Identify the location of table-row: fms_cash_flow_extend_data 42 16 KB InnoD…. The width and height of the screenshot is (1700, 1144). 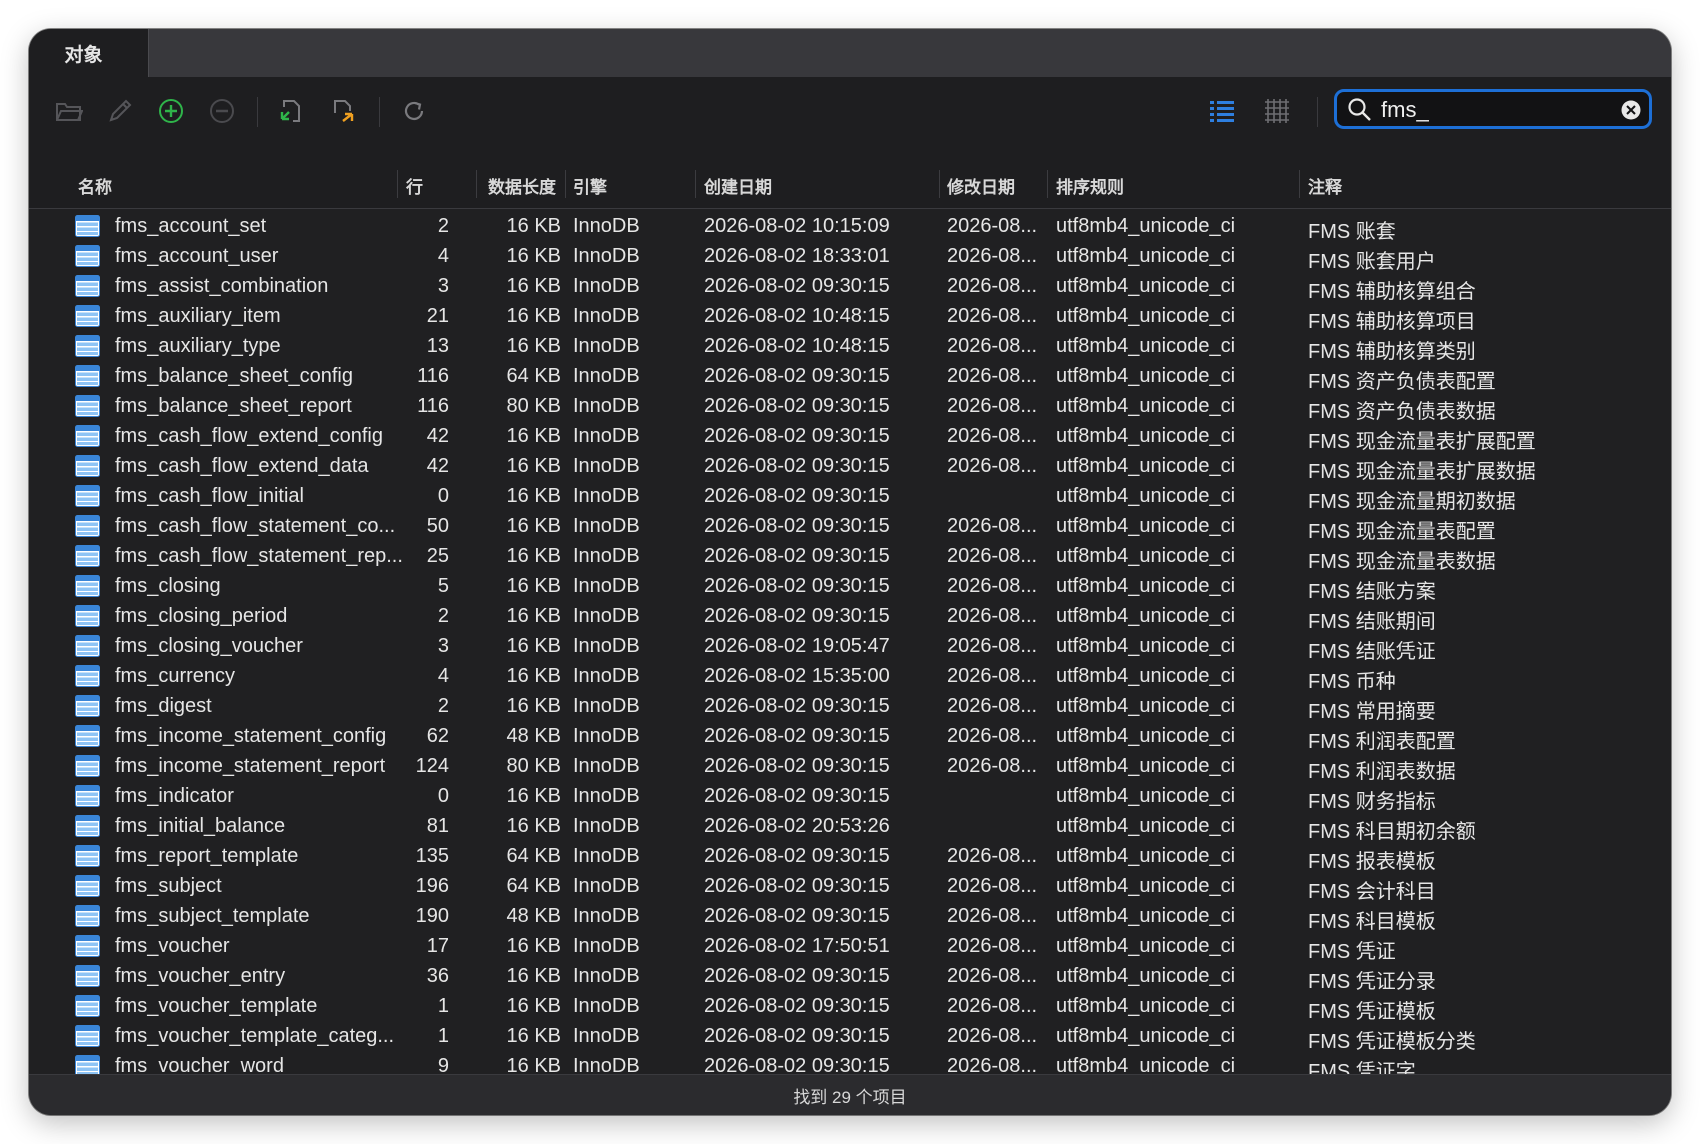
(850, 467).